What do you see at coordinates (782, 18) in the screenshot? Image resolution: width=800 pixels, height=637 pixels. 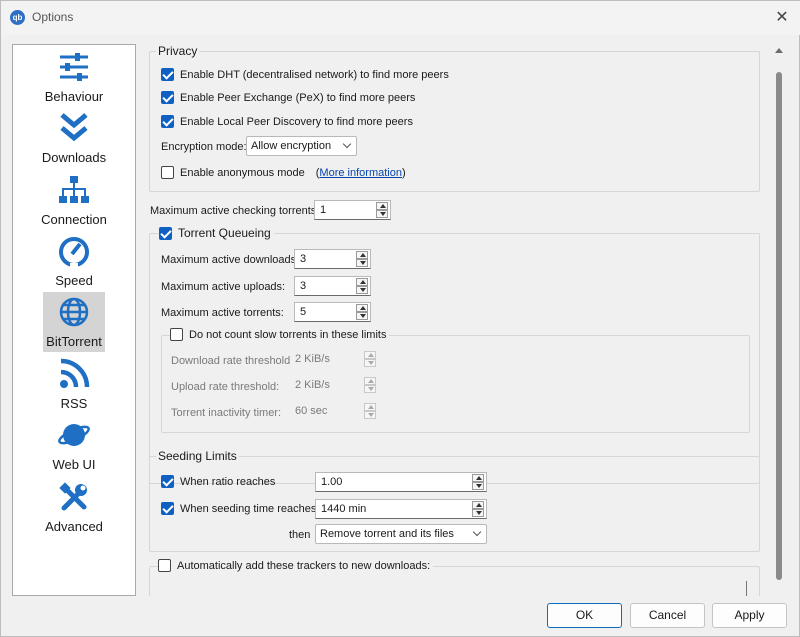 I see `close-icon: ✕` at bounding box center [782, 18].